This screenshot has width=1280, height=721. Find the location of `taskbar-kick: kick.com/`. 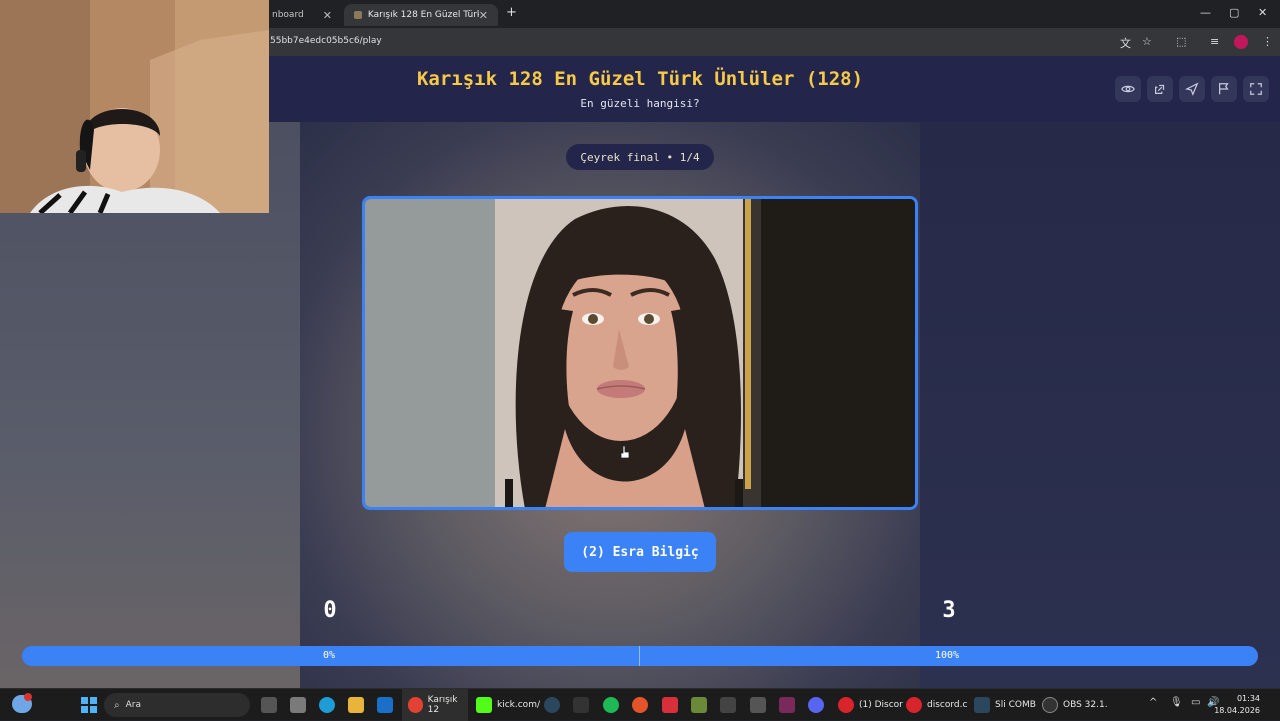

taskbar-kick: kick.com/ is located at coordinates (508, 705).